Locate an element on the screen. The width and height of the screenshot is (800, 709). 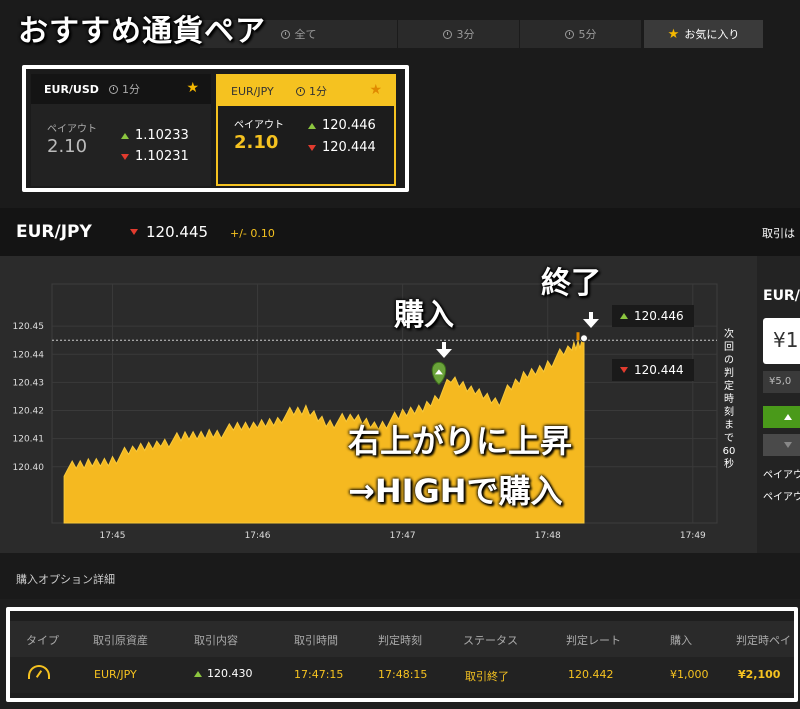
x-tick-label: 17:48 is located at coordinates (548, 536).